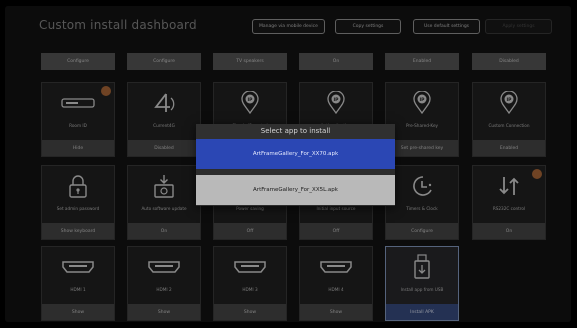 This screenshot has width=577, height=328. I want to click on dialog-title: Select app to install, so click(295, 131).